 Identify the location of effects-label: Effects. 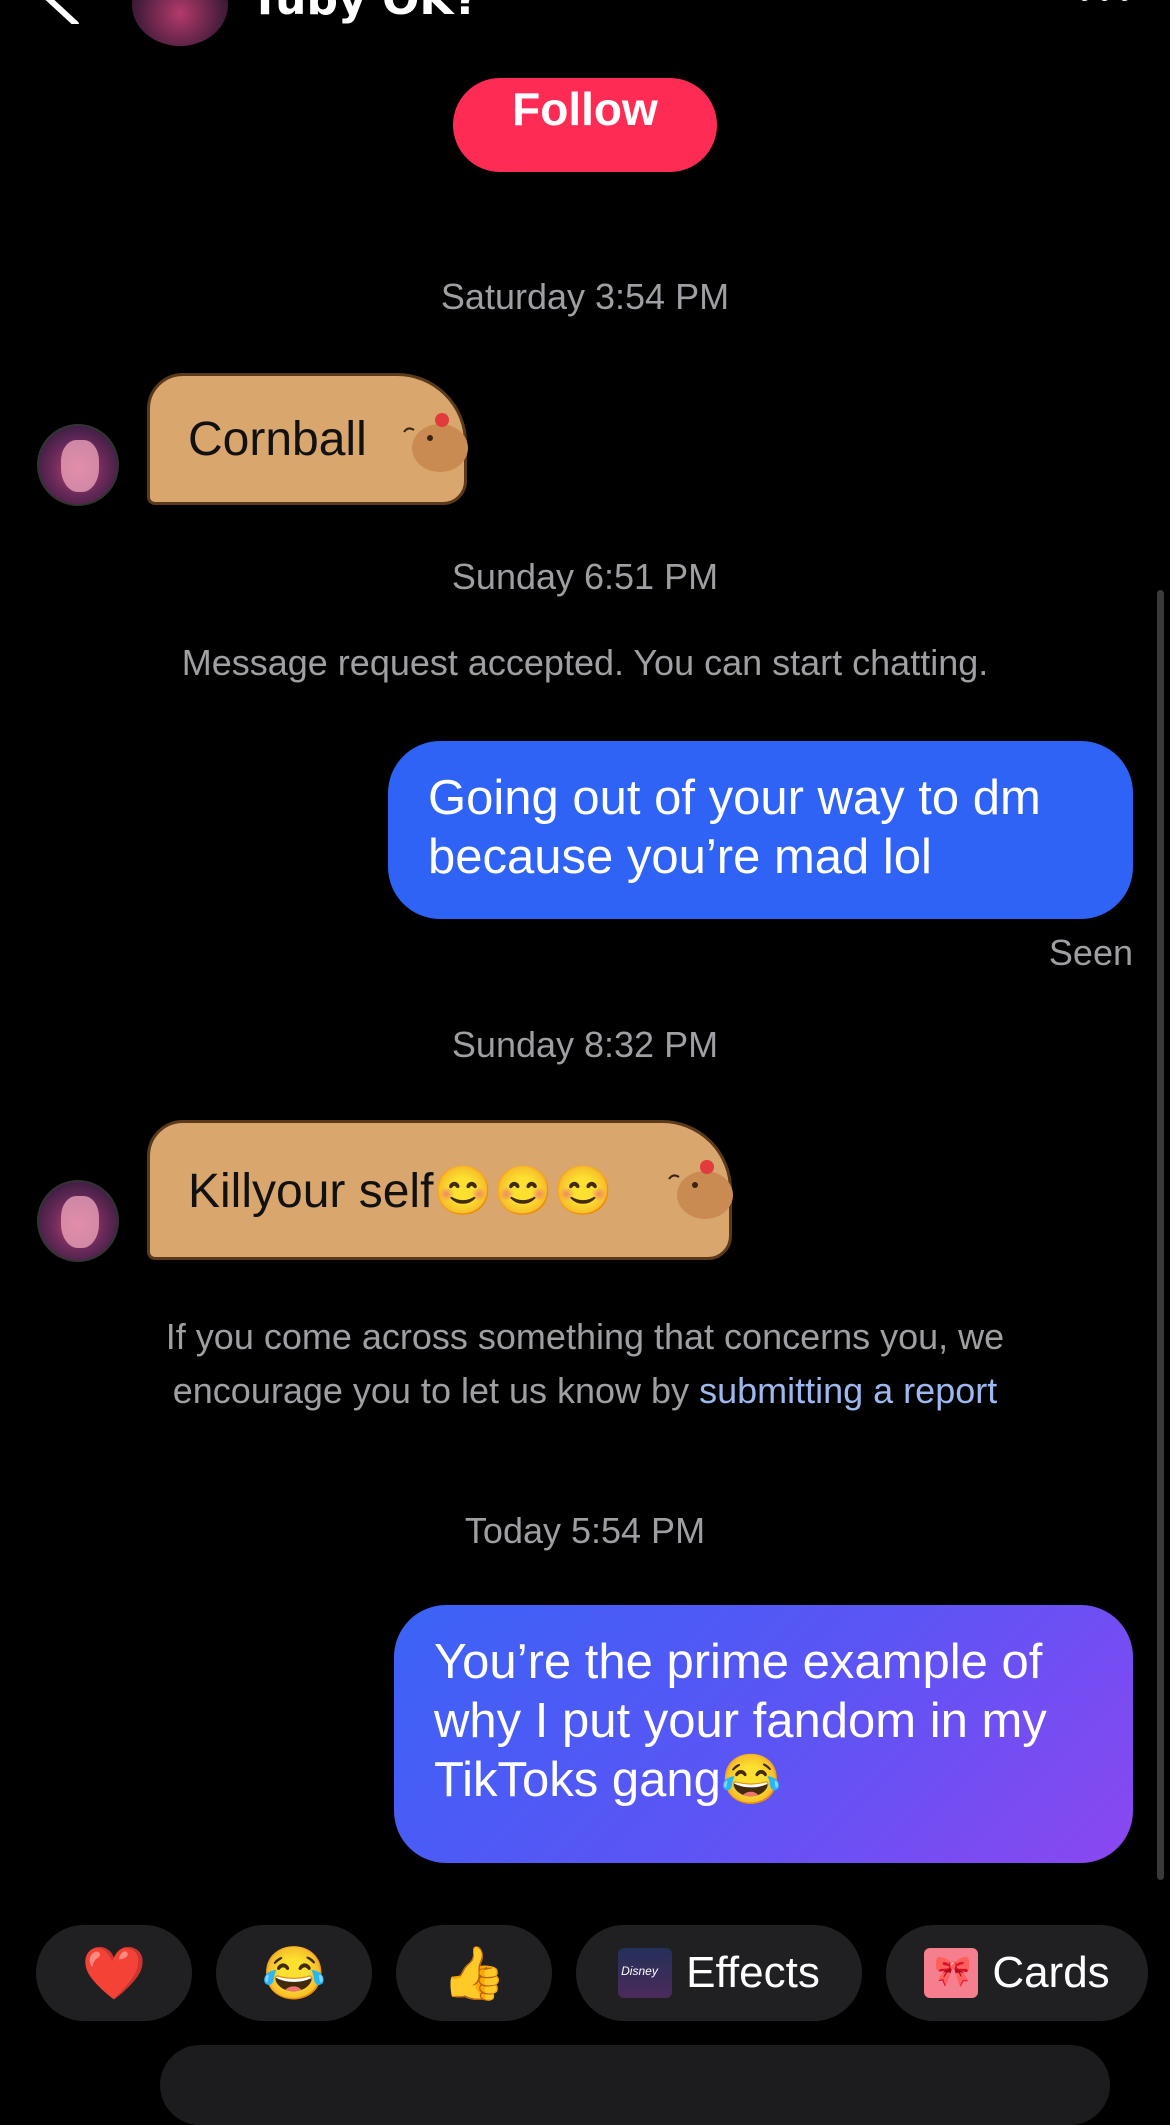
(753, 1972).